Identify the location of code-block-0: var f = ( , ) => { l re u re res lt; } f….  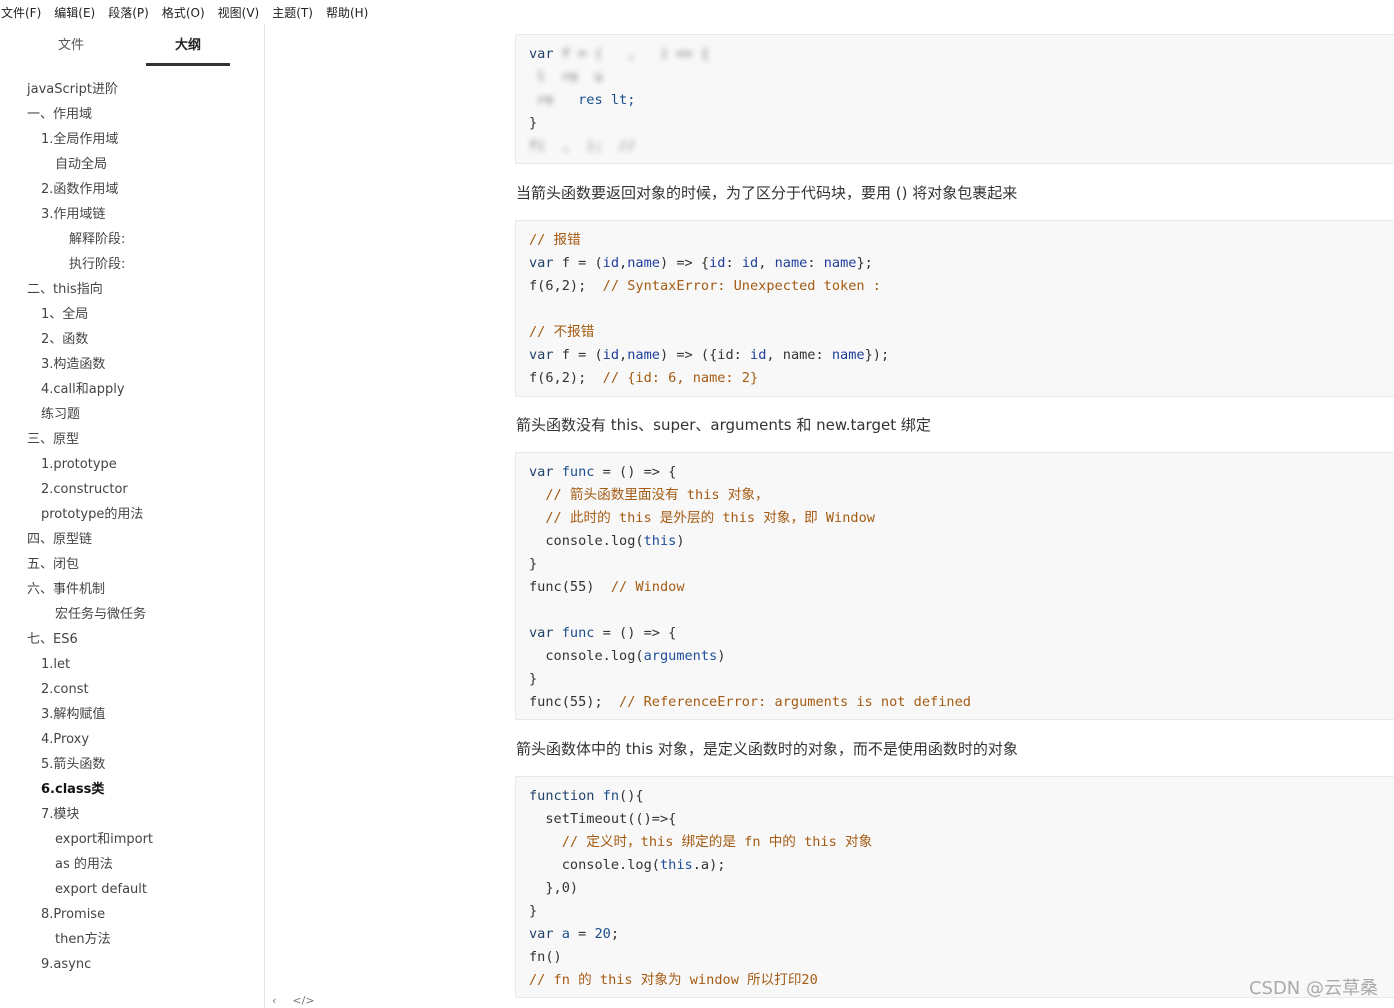
(954, 99).